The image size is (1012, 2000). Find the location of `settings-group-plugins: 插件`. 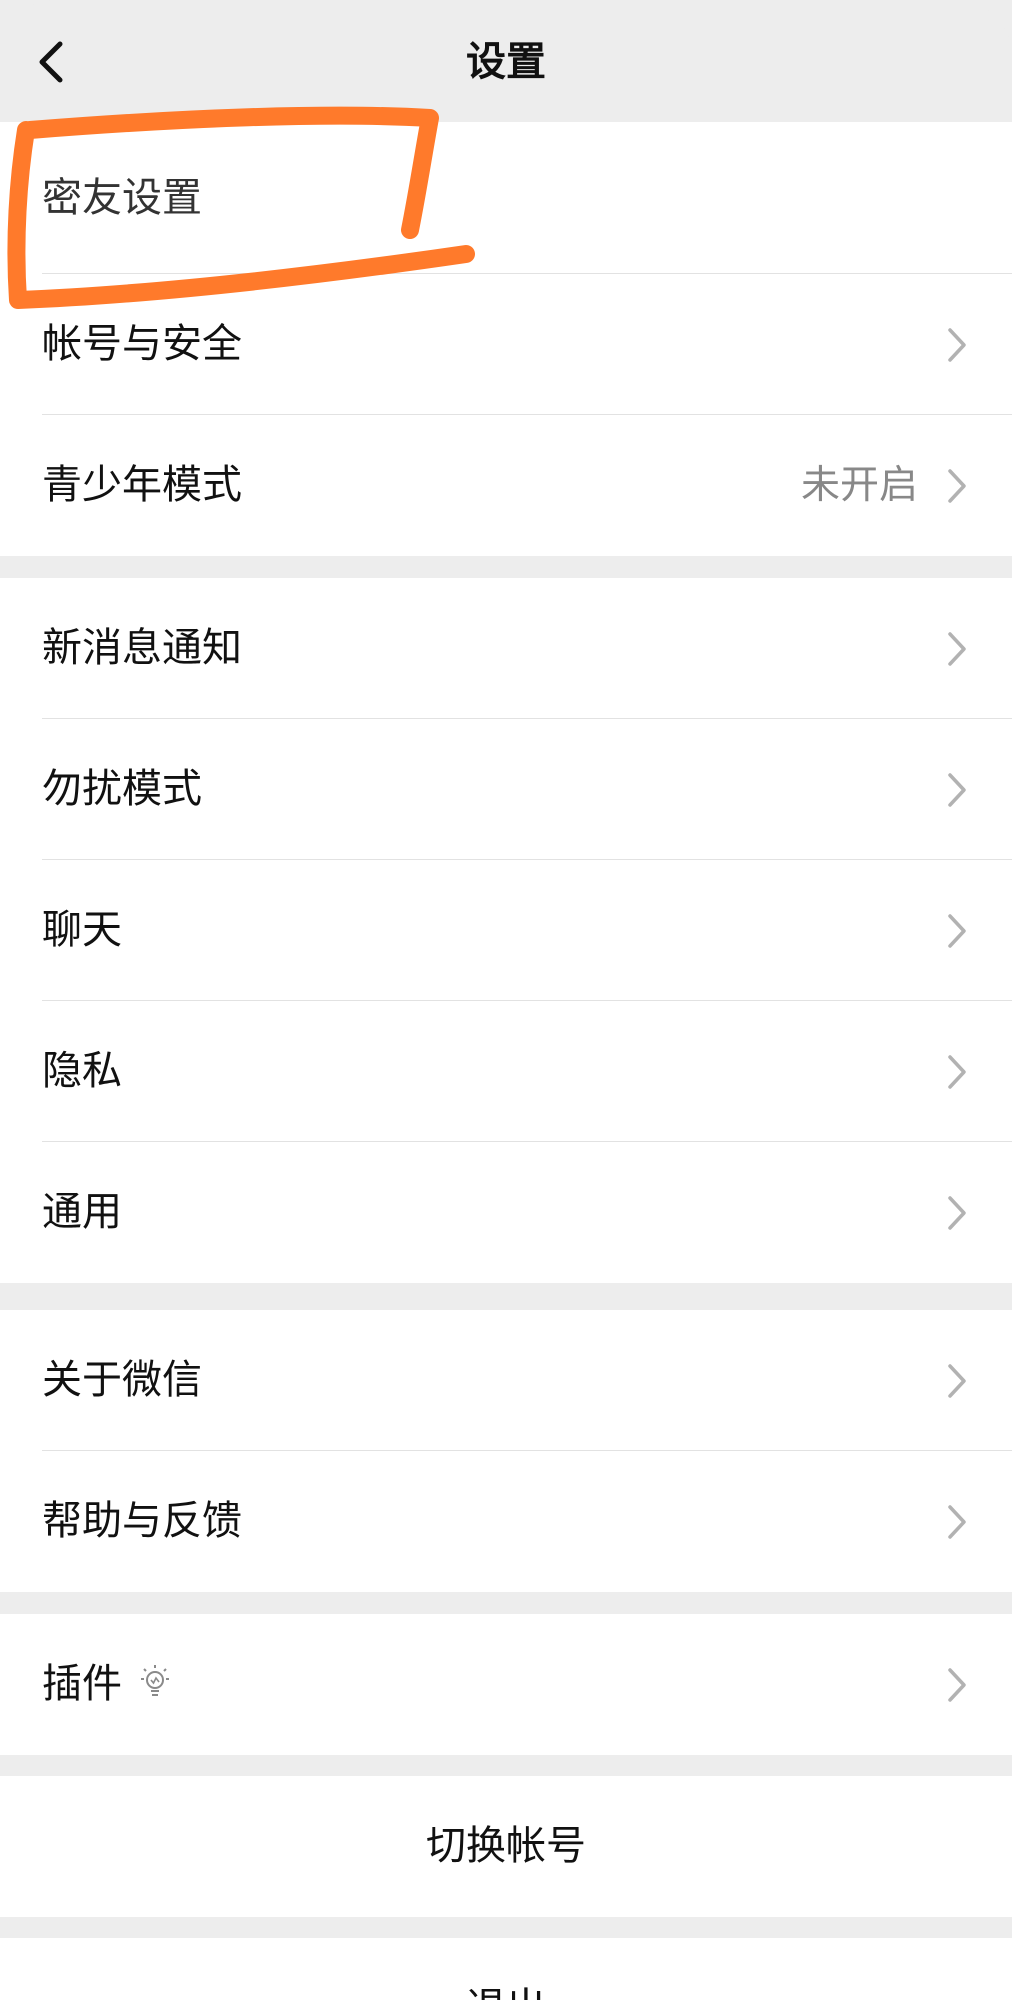

settings-group-plugins: 插件 is located at coordinates (506, 1684).